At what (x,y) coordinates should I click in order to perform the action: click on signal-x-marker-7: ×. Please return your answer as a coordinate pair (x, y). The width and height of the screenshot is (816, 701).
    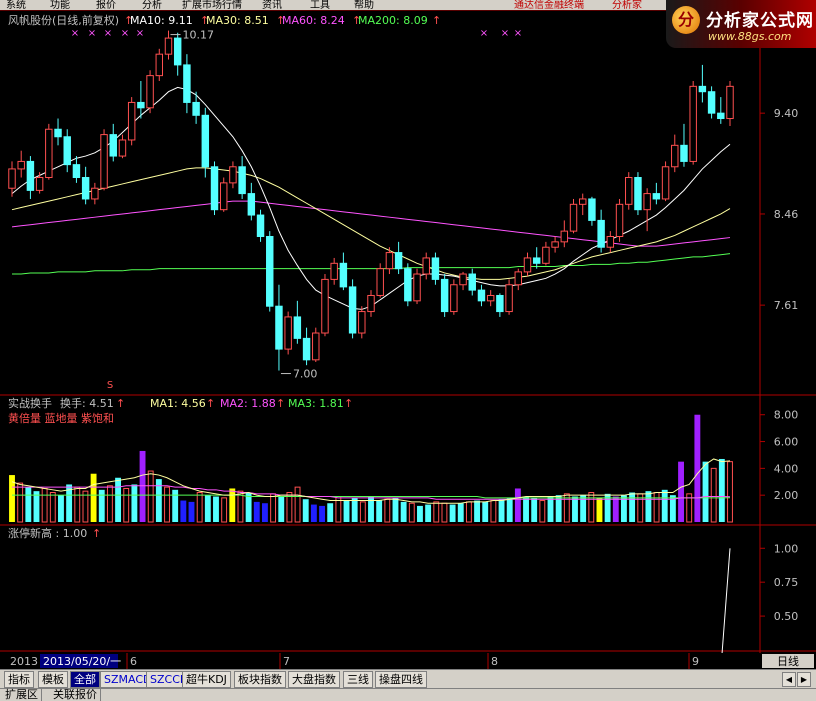
    Looking at the image, I should click on (518, 33).